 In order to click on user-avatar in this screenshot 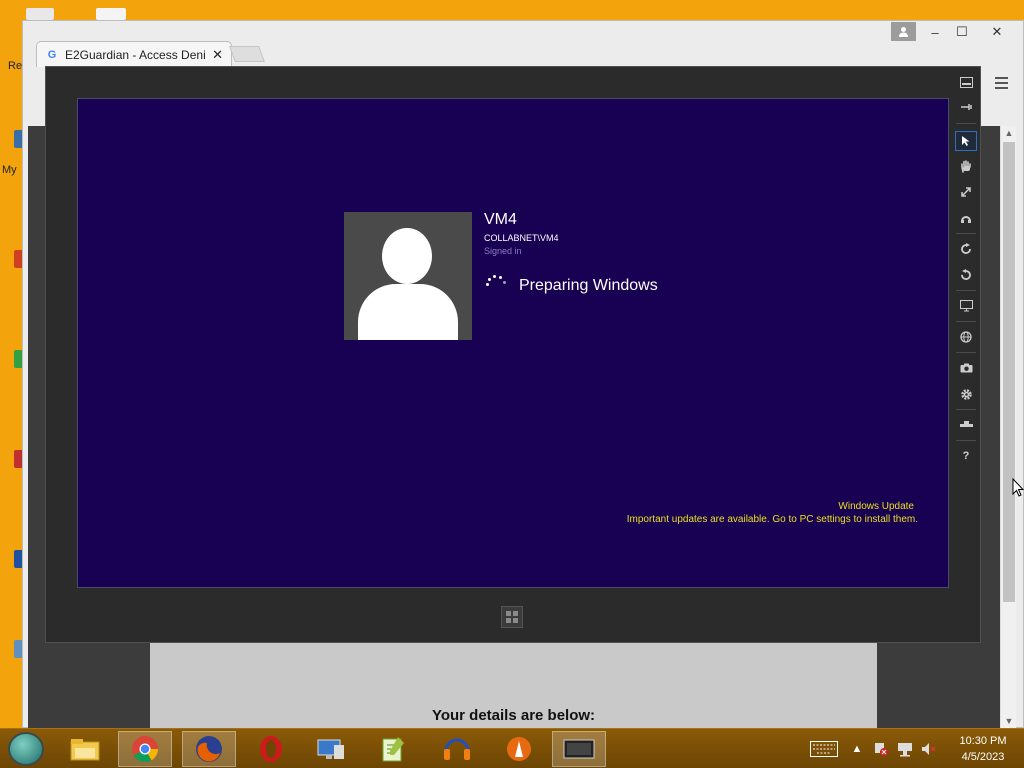, I will do `click(408, 276)`.